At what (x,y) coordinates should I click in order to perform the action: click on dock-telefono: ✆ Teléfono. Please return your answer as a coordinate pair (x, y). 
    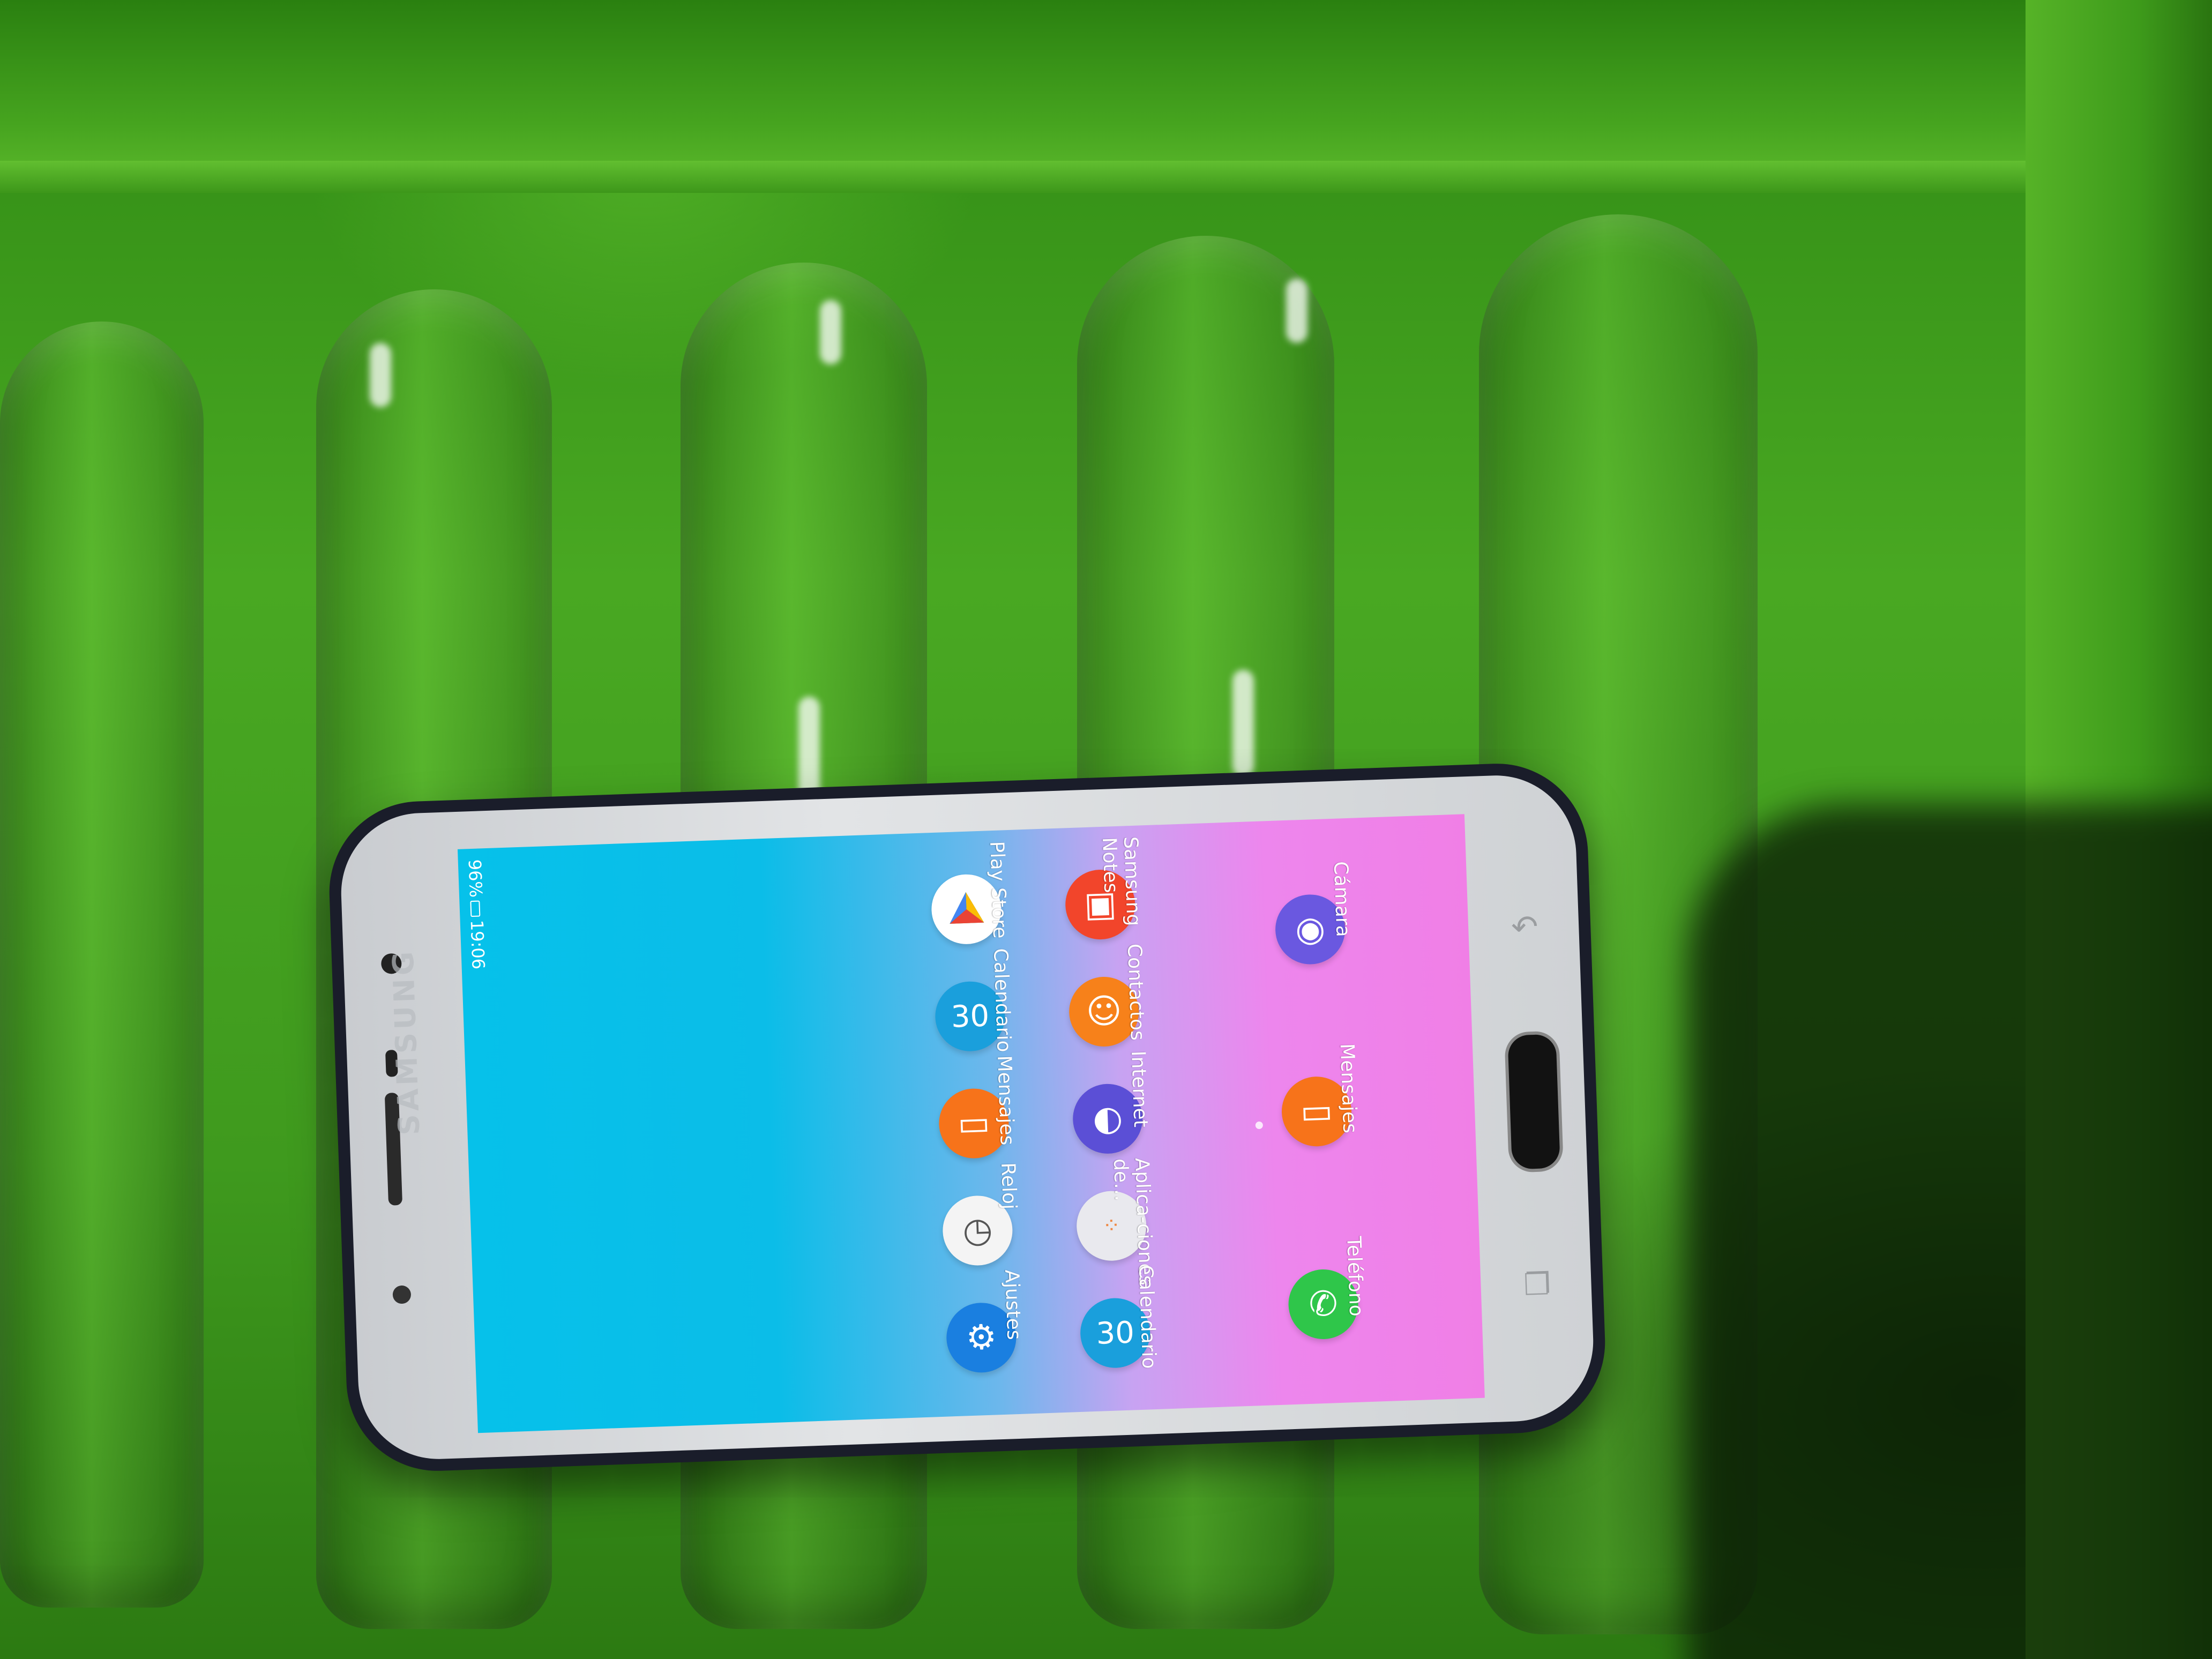
    Looking at the image, I should click on (1339, 1306).